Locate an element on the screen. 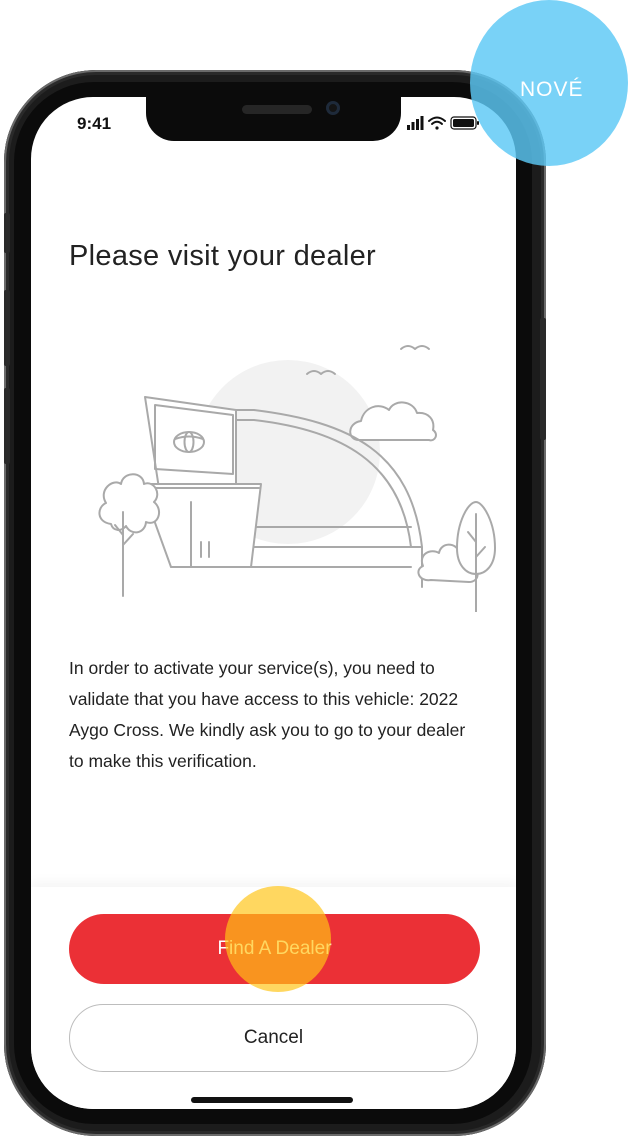 The width and height of the screenshot is (628, 1141). dealership-illustration is located at coordinates (297, 478).